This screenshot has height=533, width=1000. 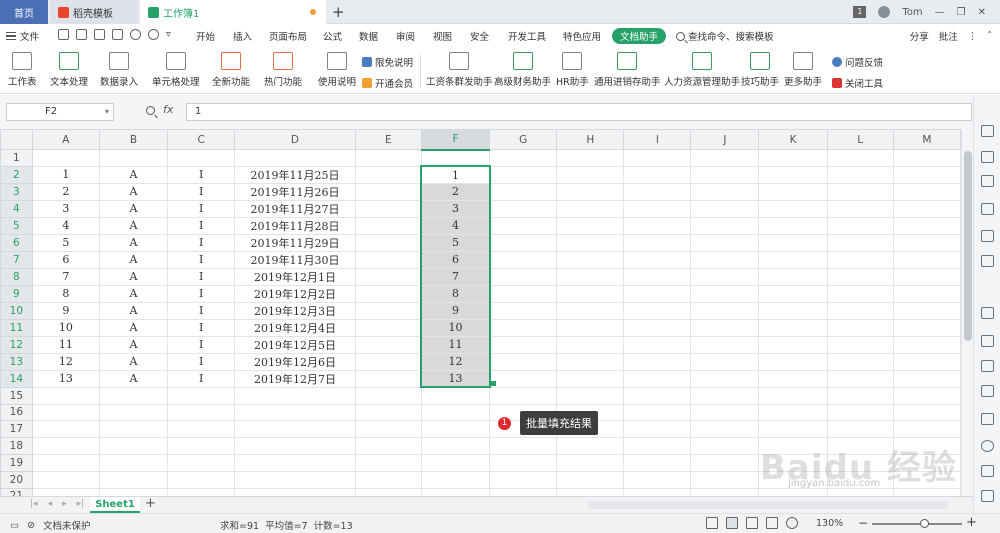 I want to click on row-header: 20, so click(x=16, y=479).